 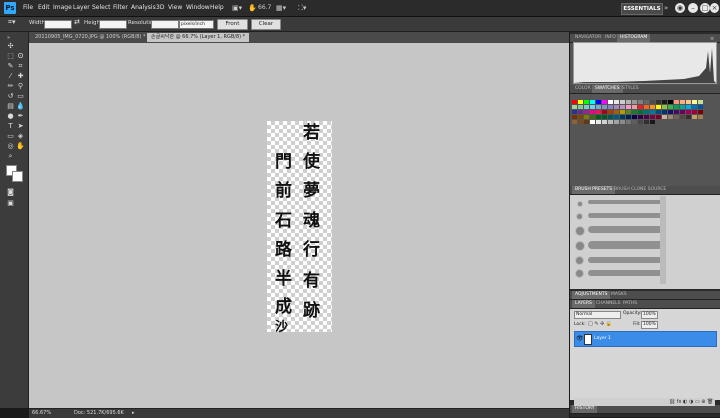 I want to click on pen-tool-icon: ✒, so click(x=20, y=116).